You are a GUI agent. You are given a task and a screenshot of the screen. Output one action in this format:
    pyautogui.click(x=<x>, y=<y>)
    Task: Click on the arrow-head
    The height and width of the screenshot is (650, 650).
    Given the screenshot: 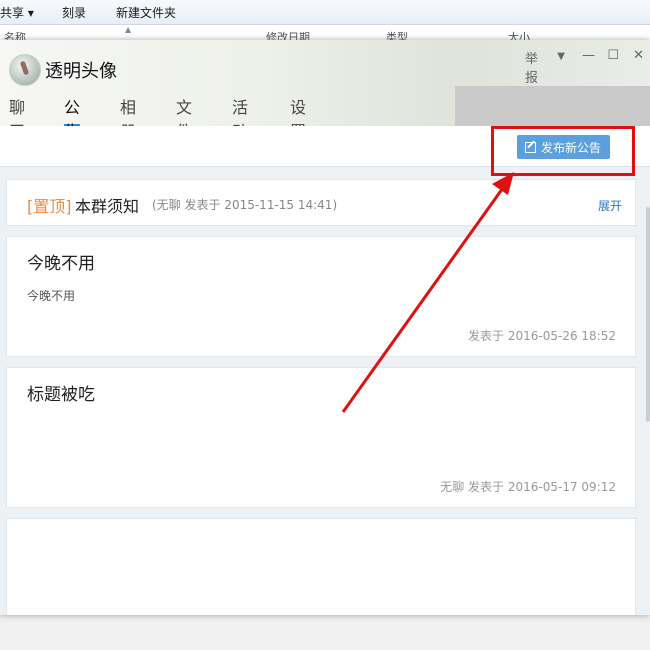 What is the action you would take?
    pyautogui.click(x=503, y=183)
    